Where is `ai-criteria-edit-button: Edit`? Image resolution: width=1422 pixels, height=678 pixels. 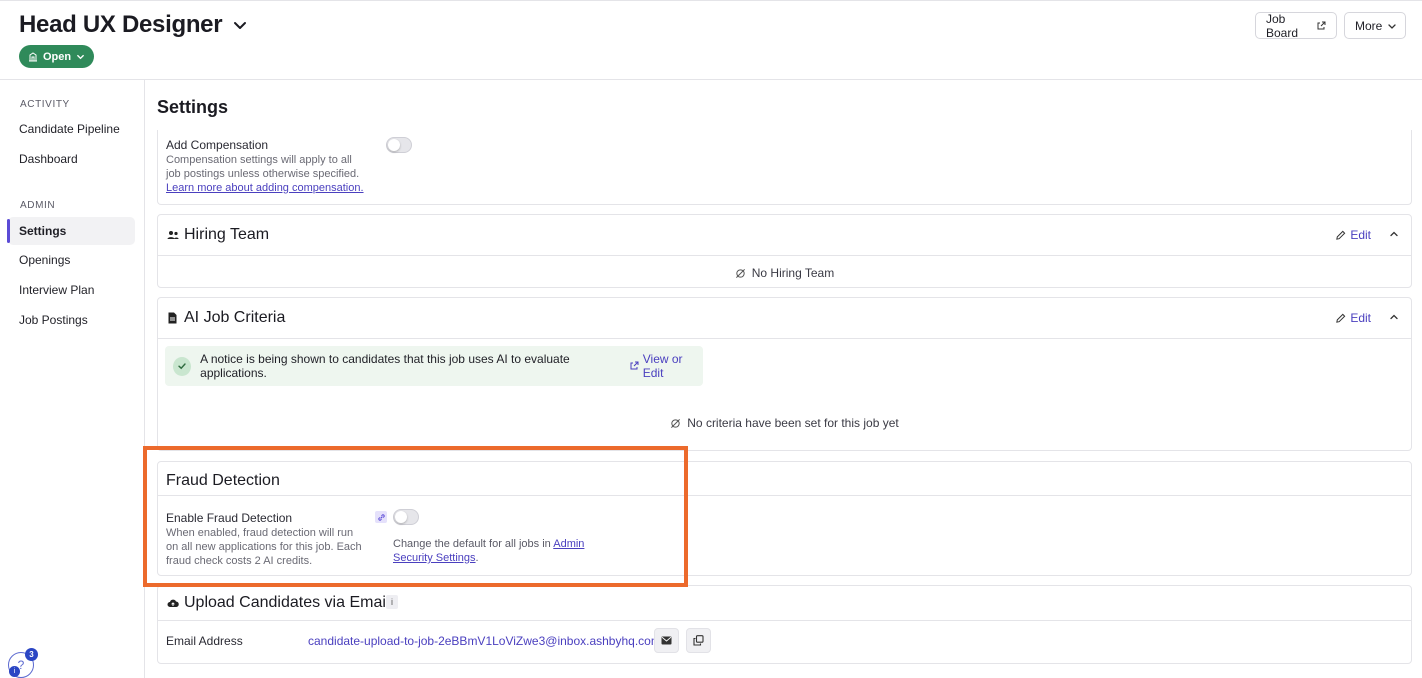
ai-criteria-edit-button: Edit is located at coordinates (1353, 318).